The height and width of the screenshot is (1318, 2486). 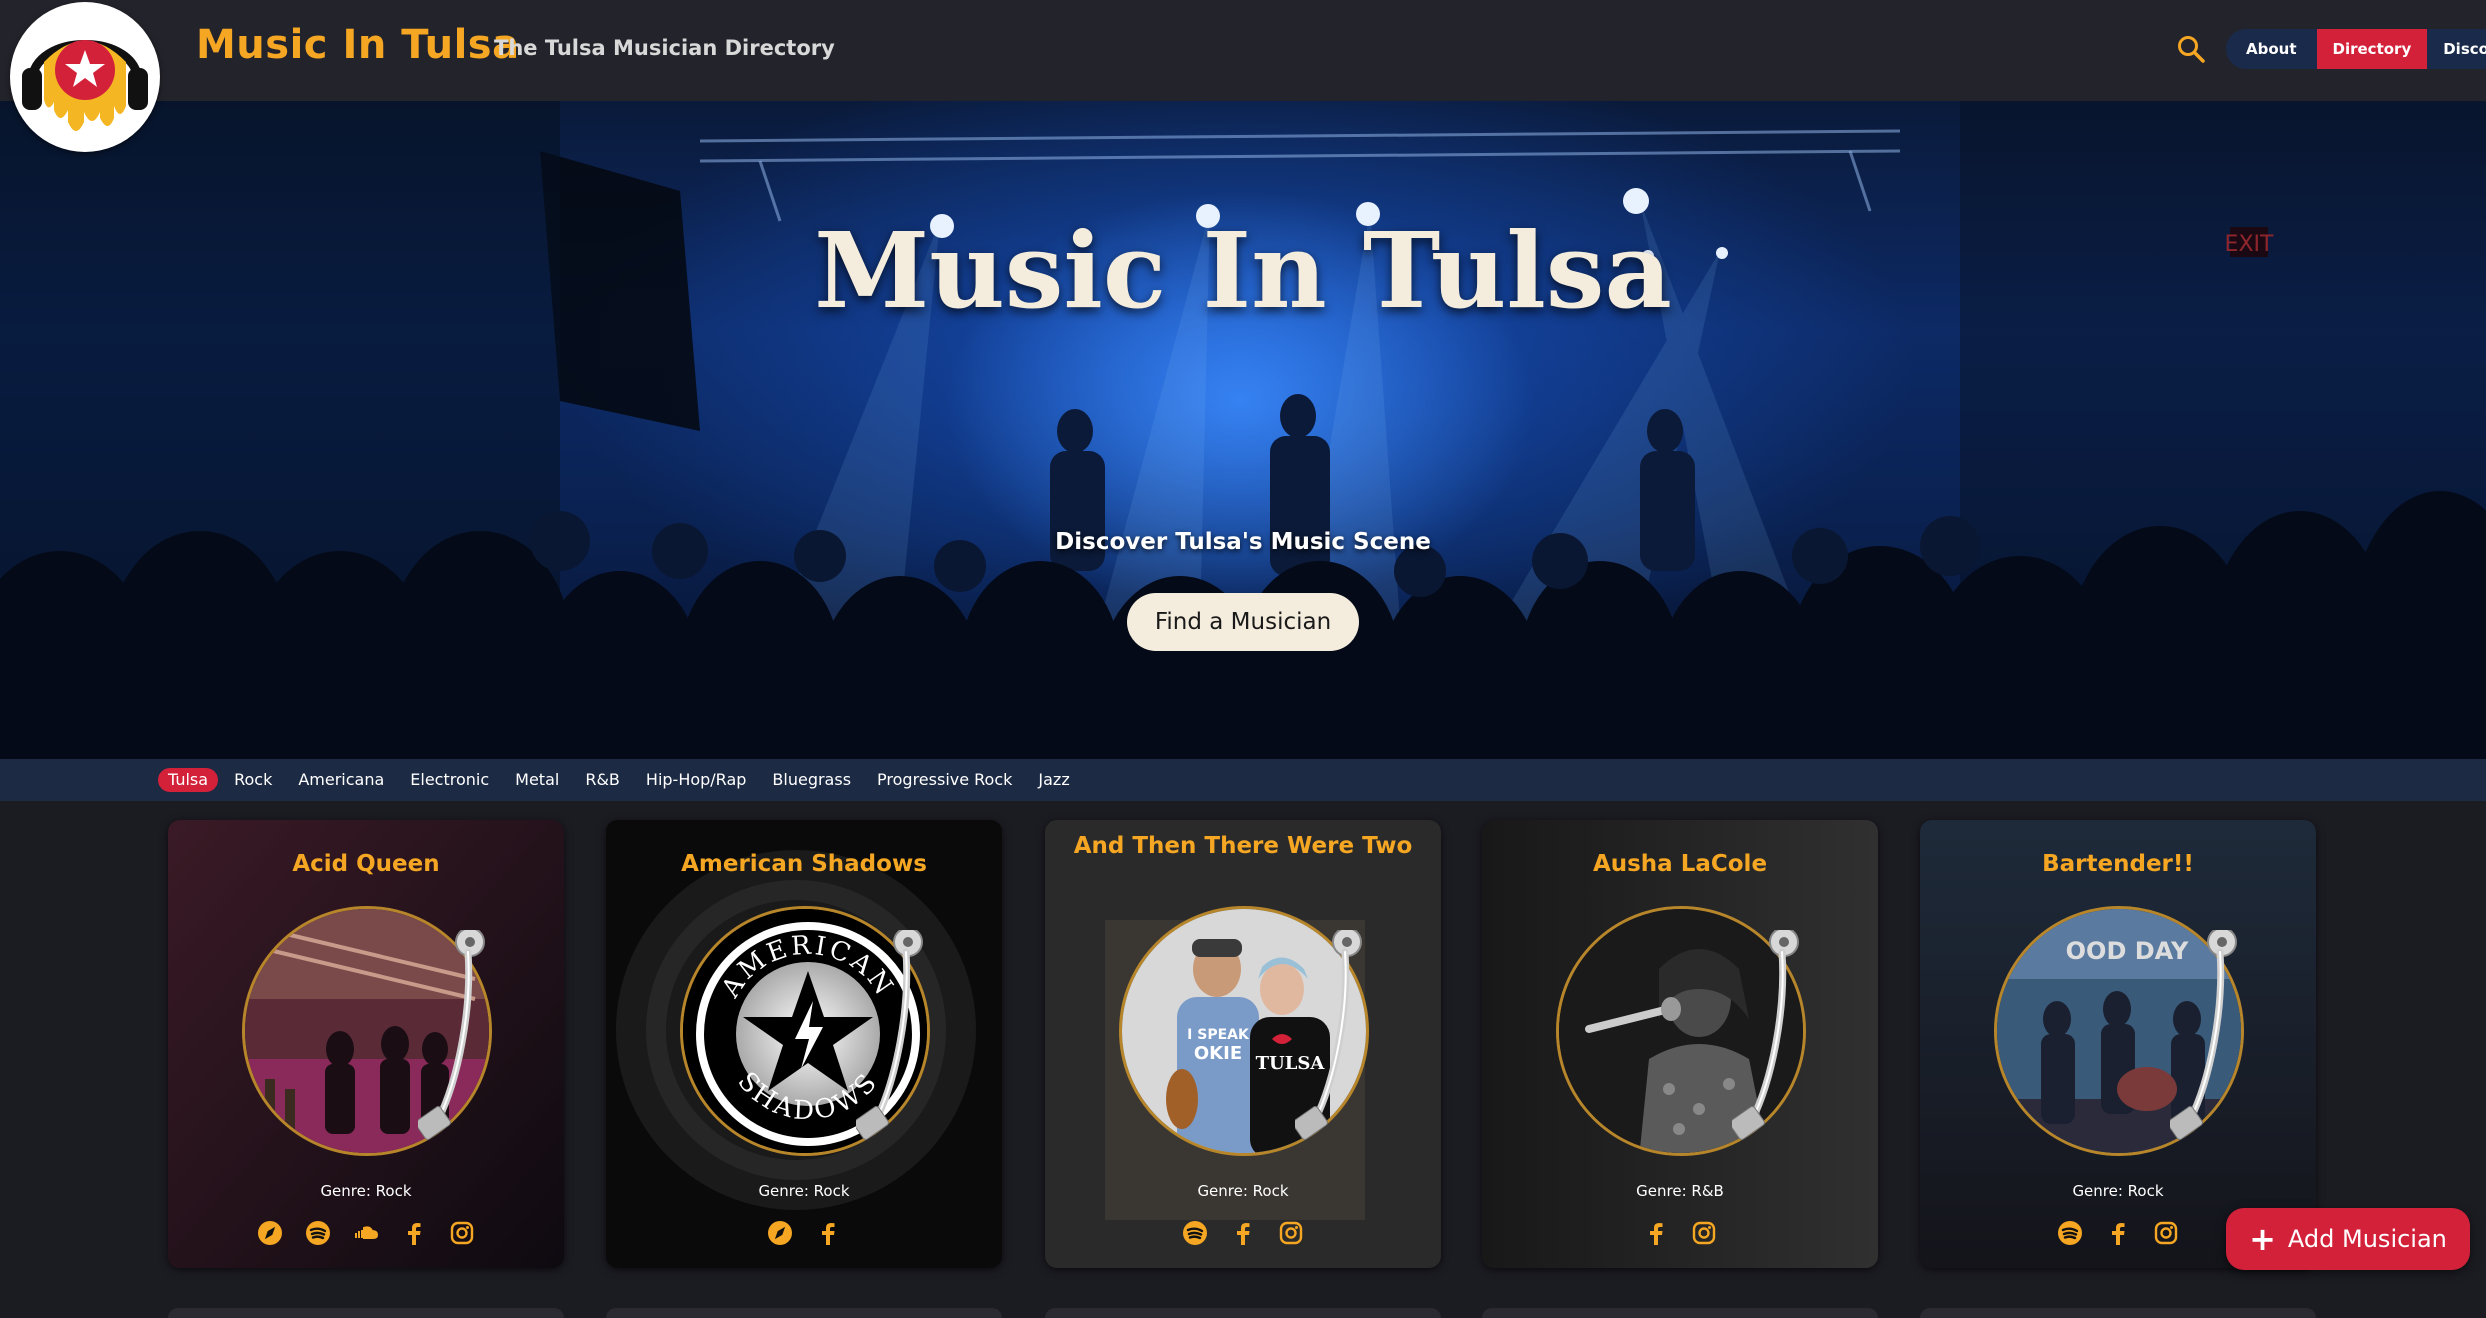 I want to click on search-icon, so click(x=2191, y=49).